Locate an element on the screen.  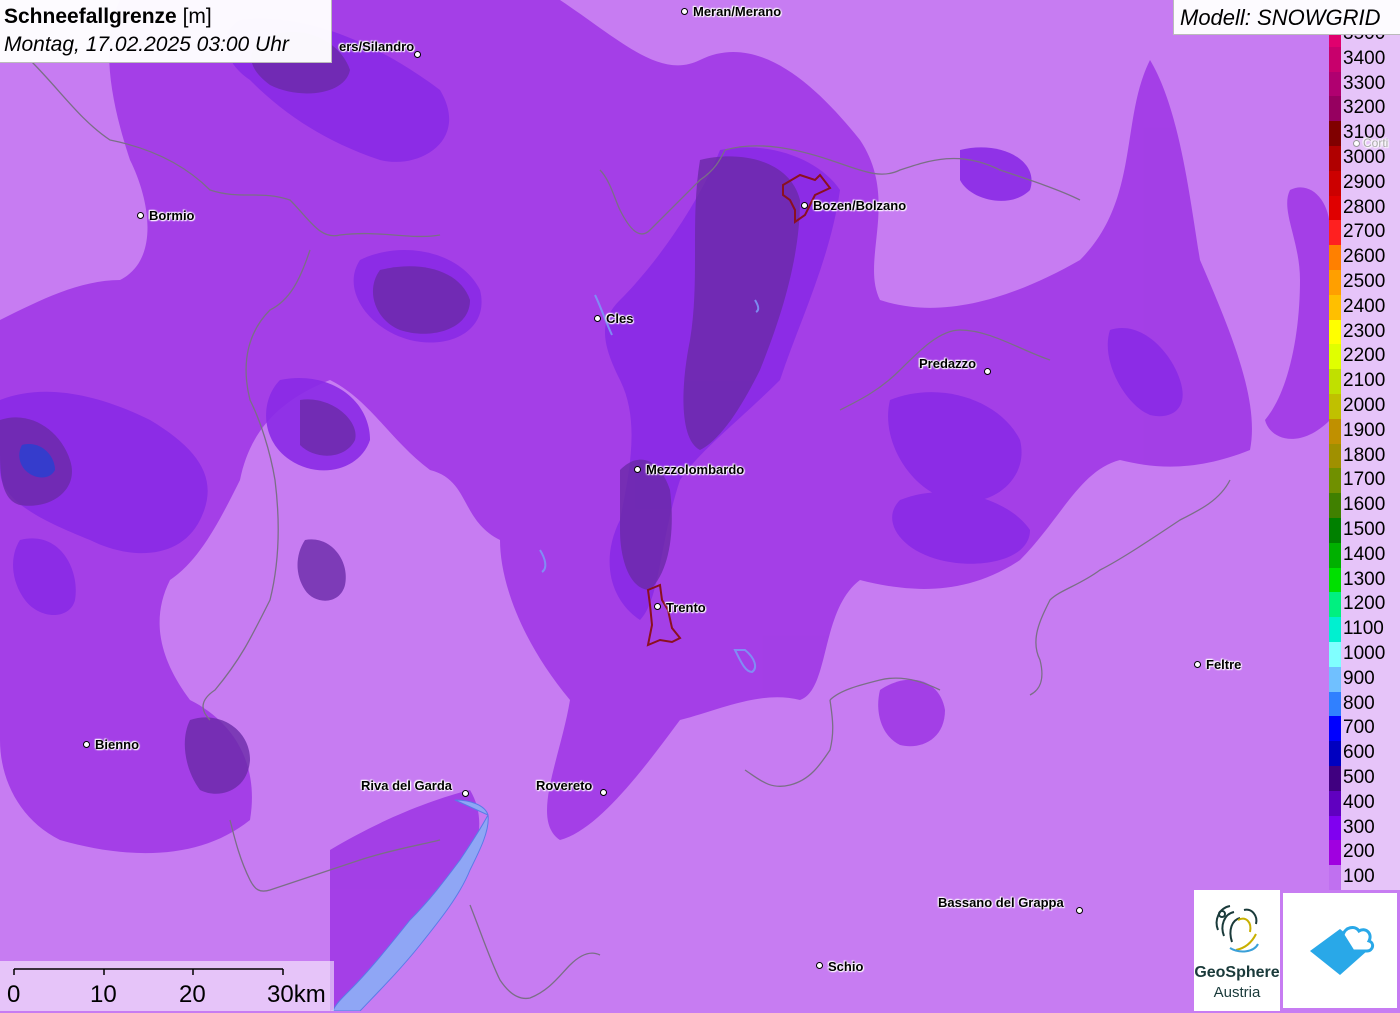
legend-row-300: 300 is located at coordinates (1364, 828).